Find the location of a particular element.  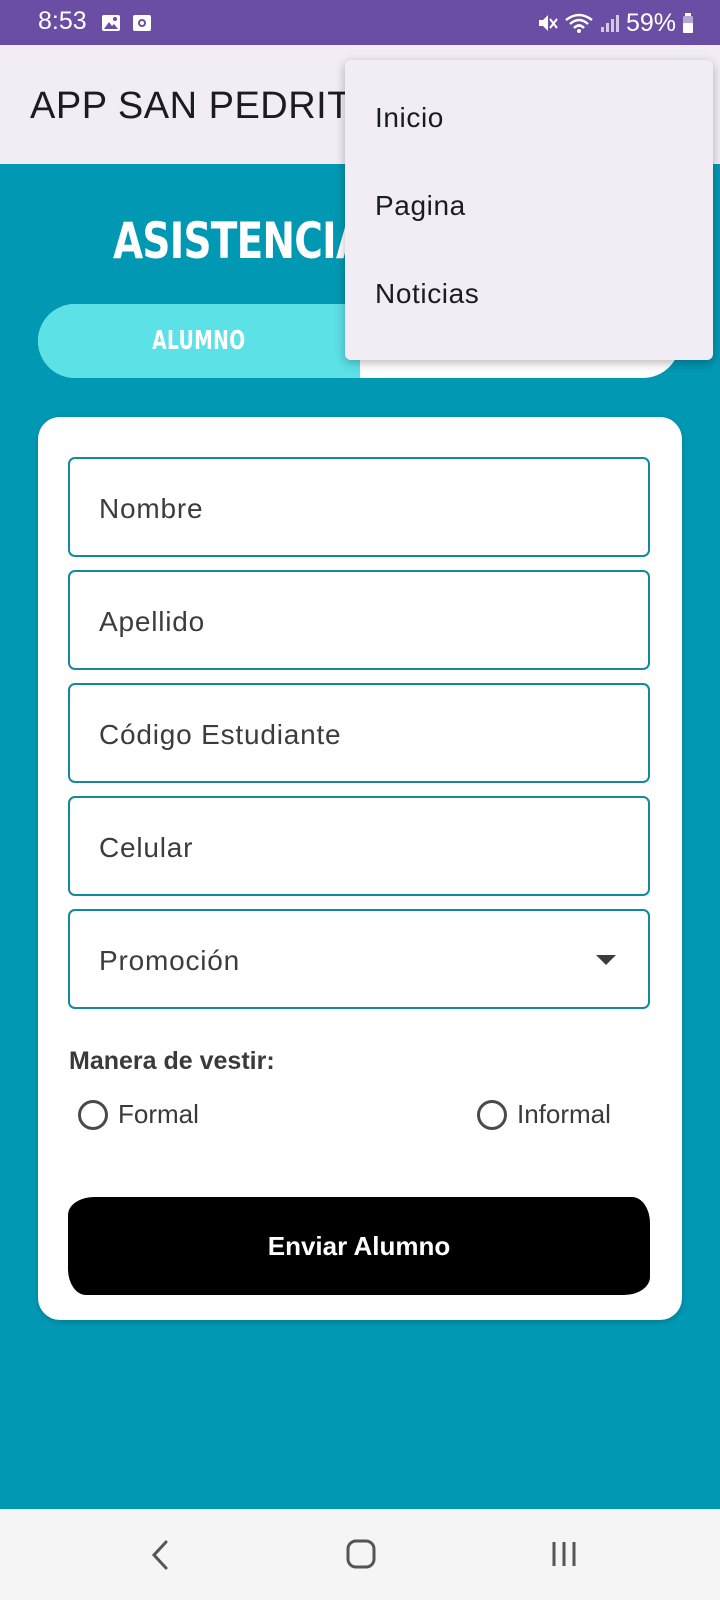

page-heading: ASISTENCIA is located at coordinates (239, 241).